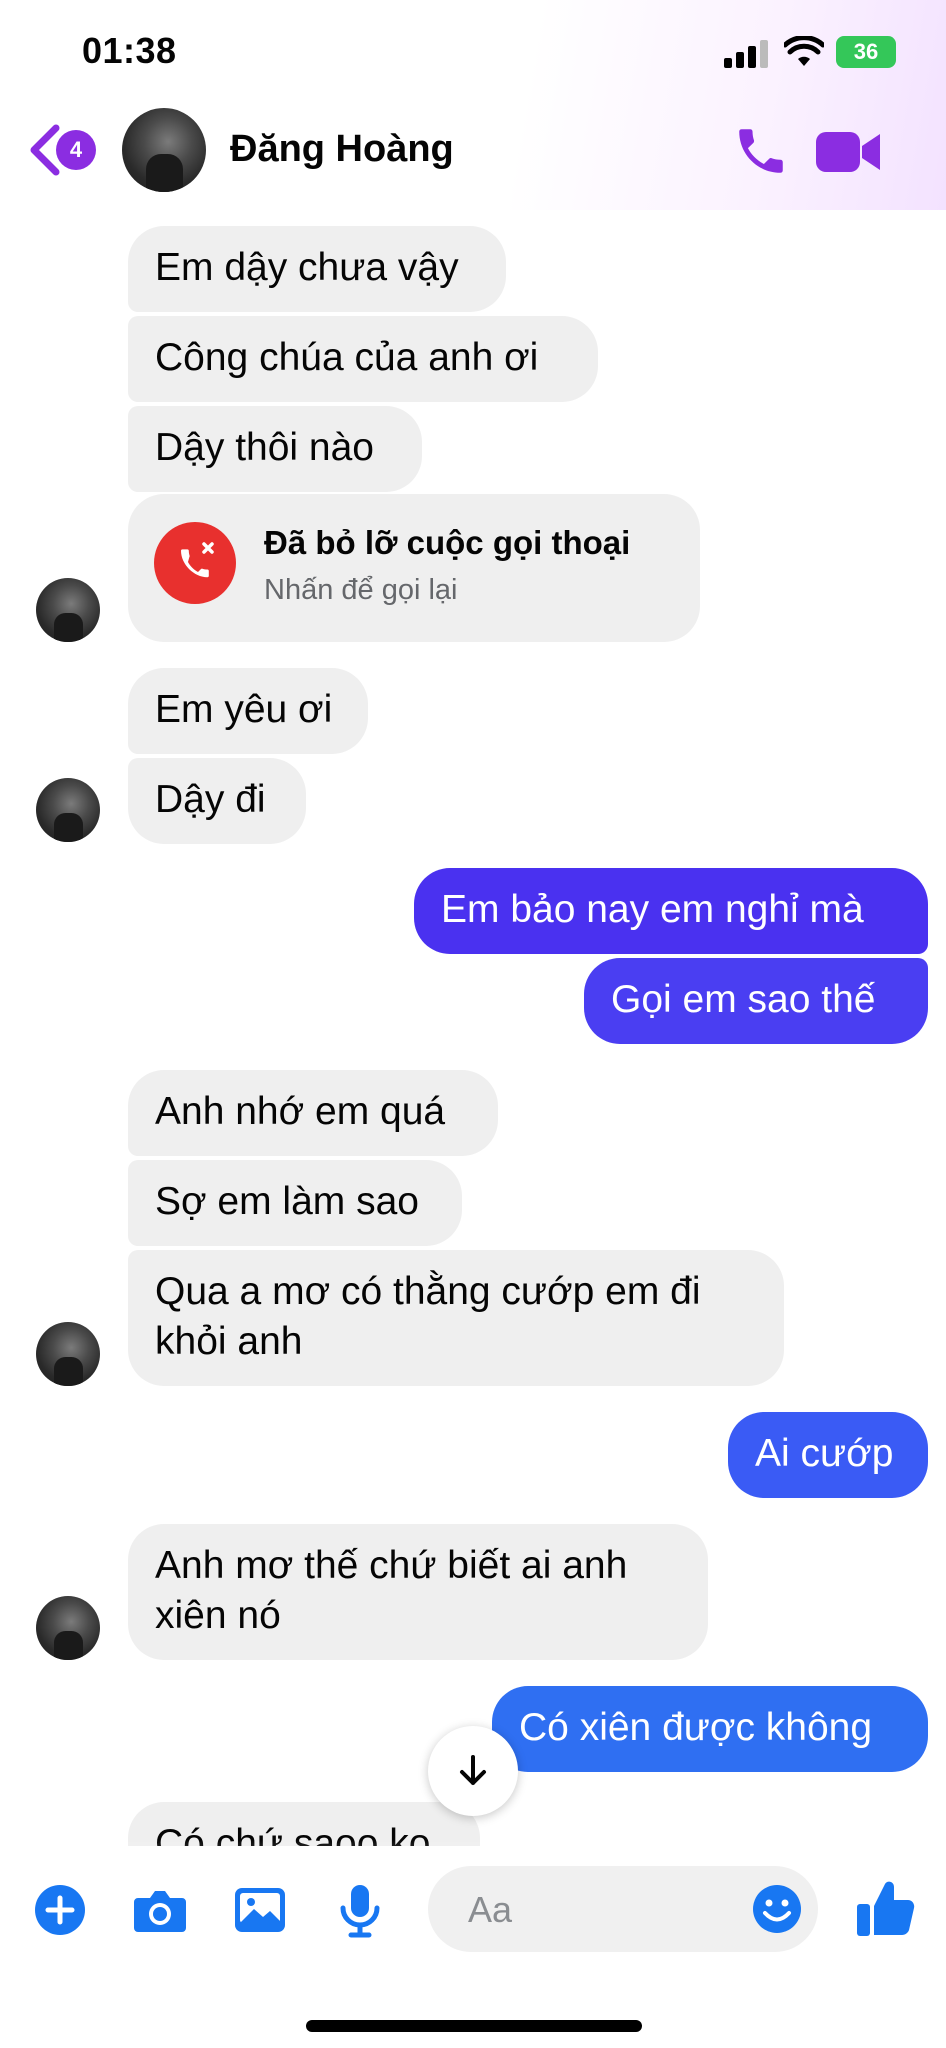 The height and width of the screenshot is (2048, 946). Describe the element at coordinates (848, 152) in the screenshot. I see `video-camera-icon` at that location.